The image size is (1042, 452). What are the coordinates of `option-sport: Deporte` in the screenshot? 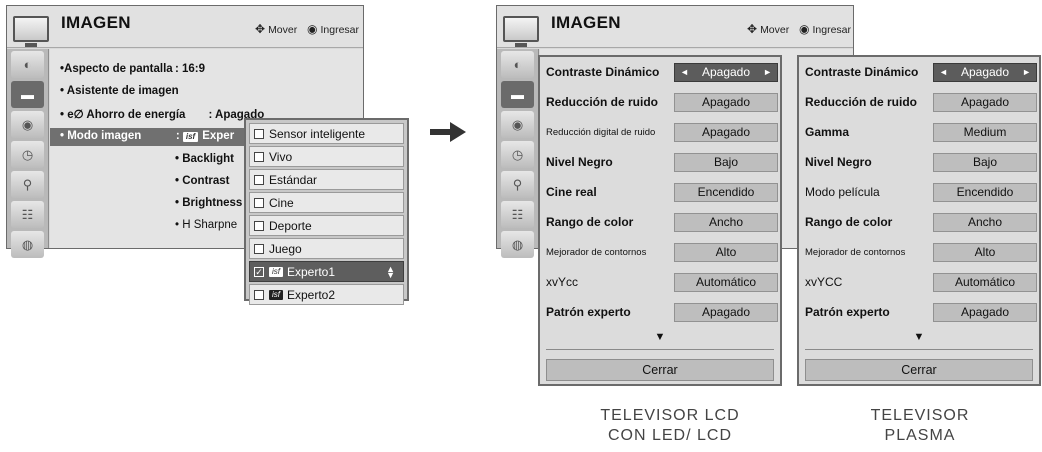 It's located at (326, 225).